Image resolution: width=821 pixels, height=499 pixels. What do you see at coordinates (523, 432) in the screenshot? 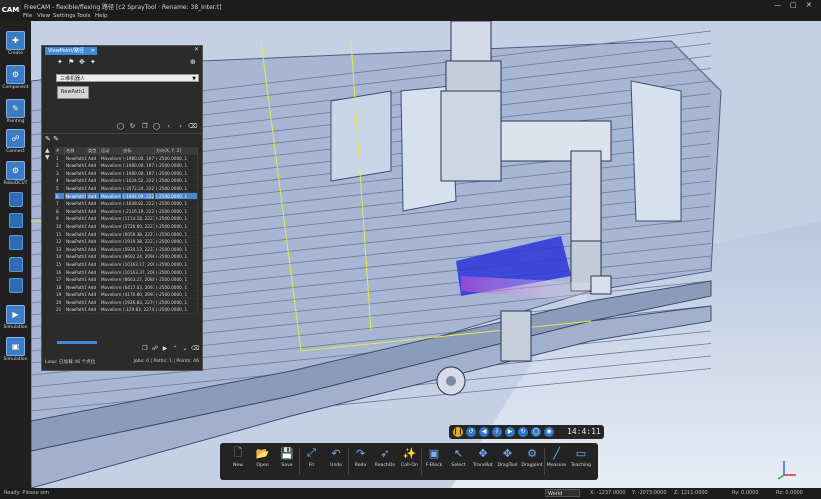
I see `loop-button: ↻` at bounding box center [523, 432].